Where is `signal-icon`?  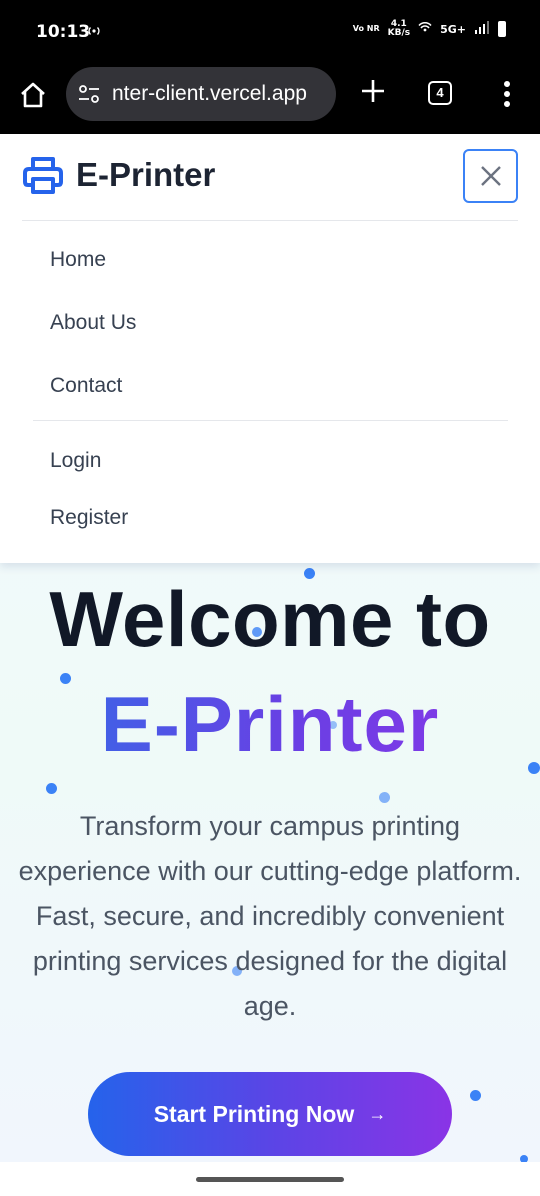
signal-icon is located at coordinates (482, 29).